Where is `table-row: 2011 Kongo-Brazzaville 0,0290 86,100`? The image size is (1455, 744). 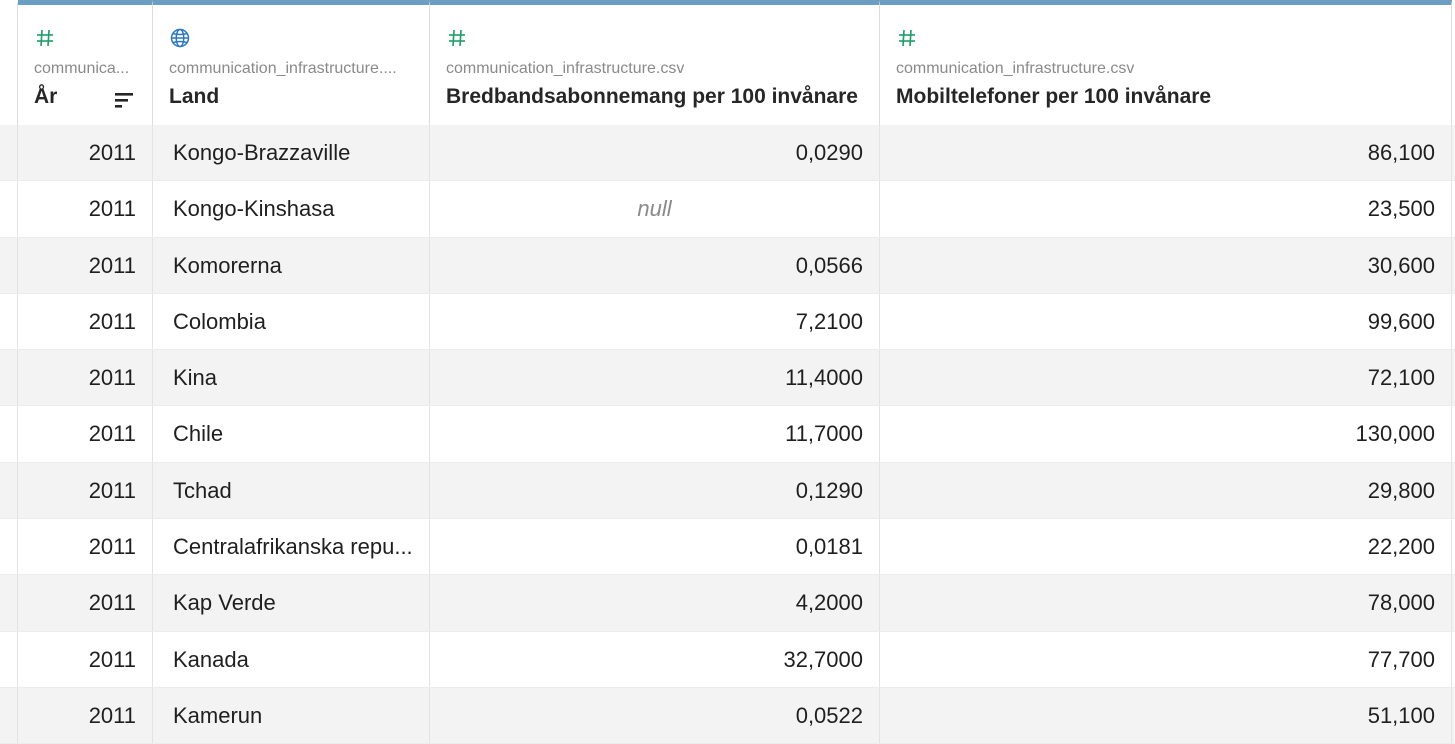 table-row: 2011 Kongo-Brazzaville 0,0290 86,100 is located at coordinates (727, 153).